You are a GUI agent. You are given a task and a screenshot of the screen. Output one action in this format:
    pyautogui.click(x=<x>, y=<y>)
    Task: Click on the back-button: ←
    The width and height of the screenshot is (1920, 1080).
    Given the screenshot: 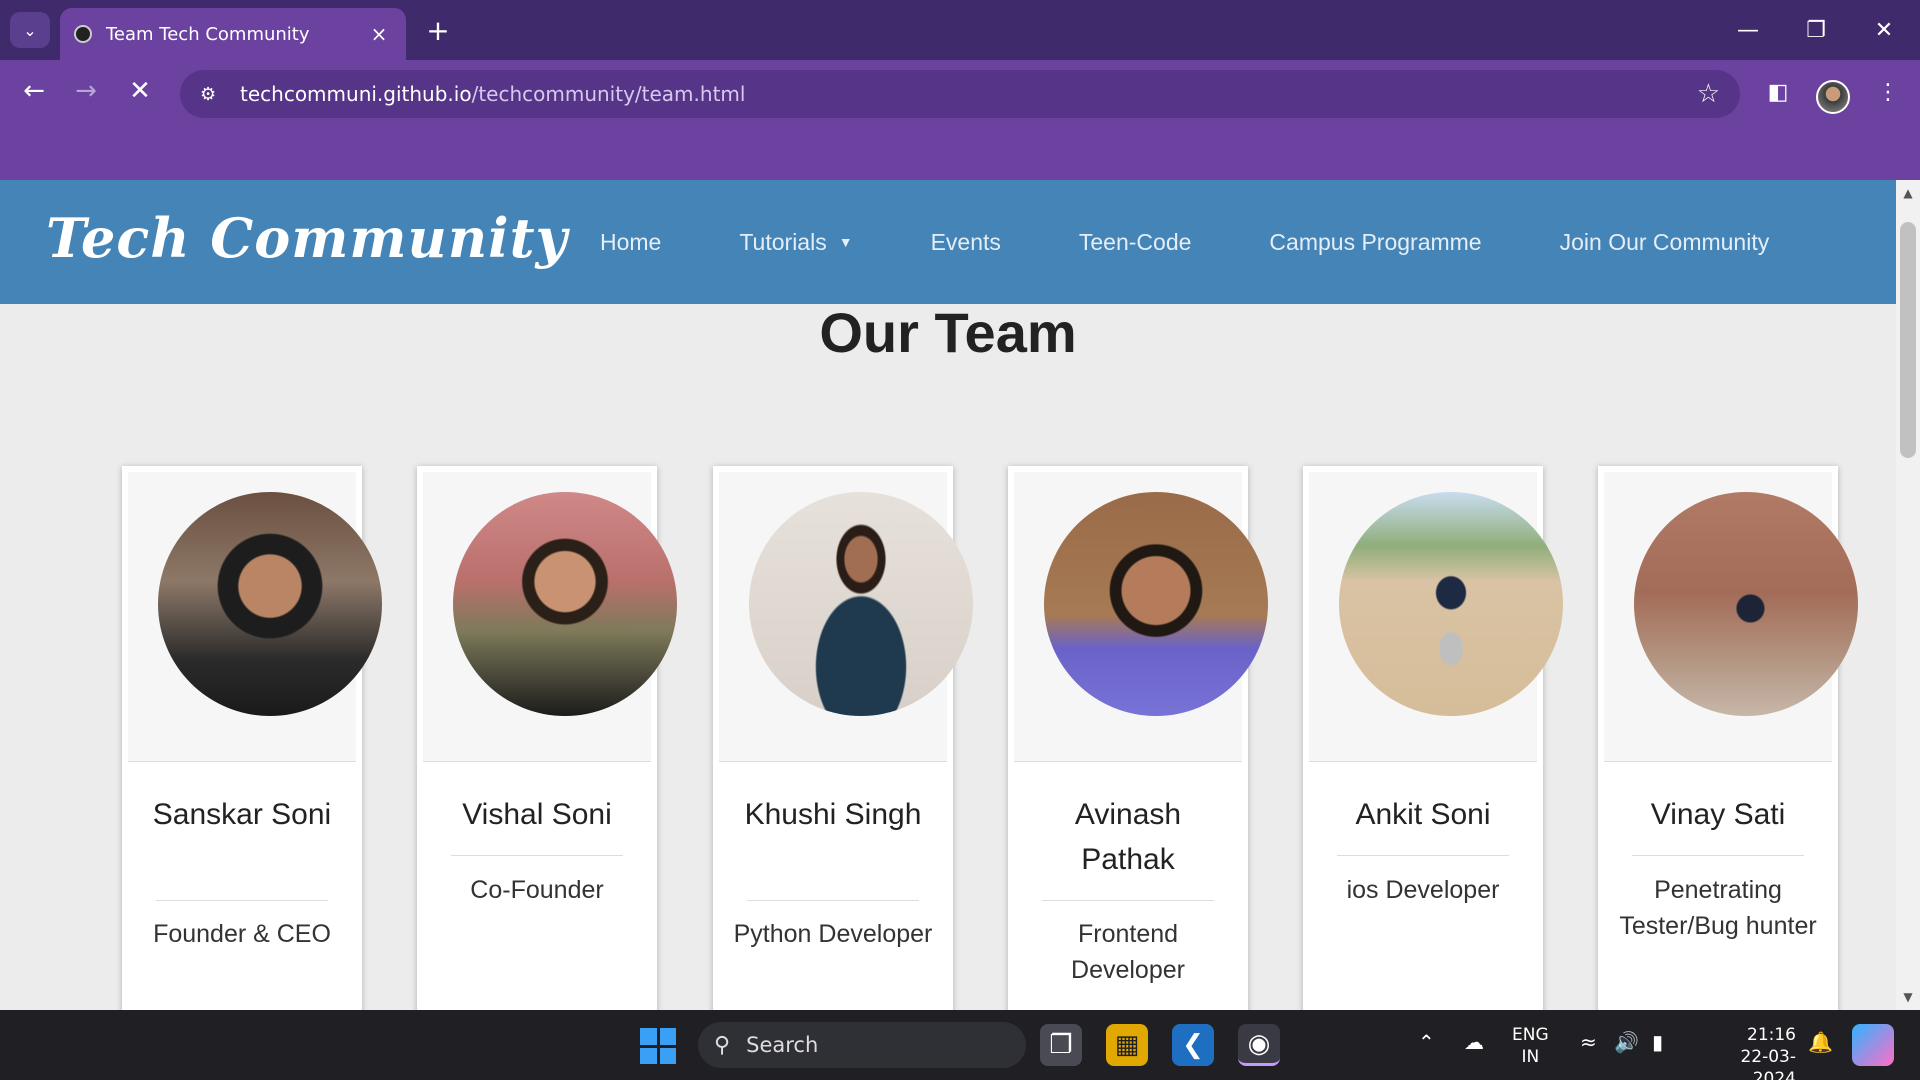 What is the action you would take?
    pyautogui.click(x=34, y=91)
    